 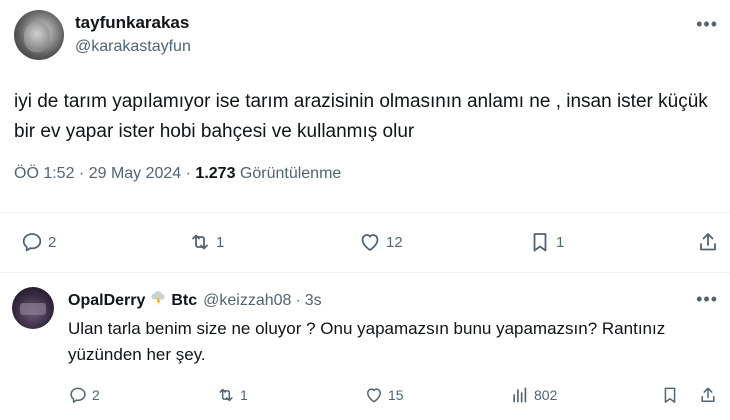 I want to click on divider, so click(x=365, y=212).